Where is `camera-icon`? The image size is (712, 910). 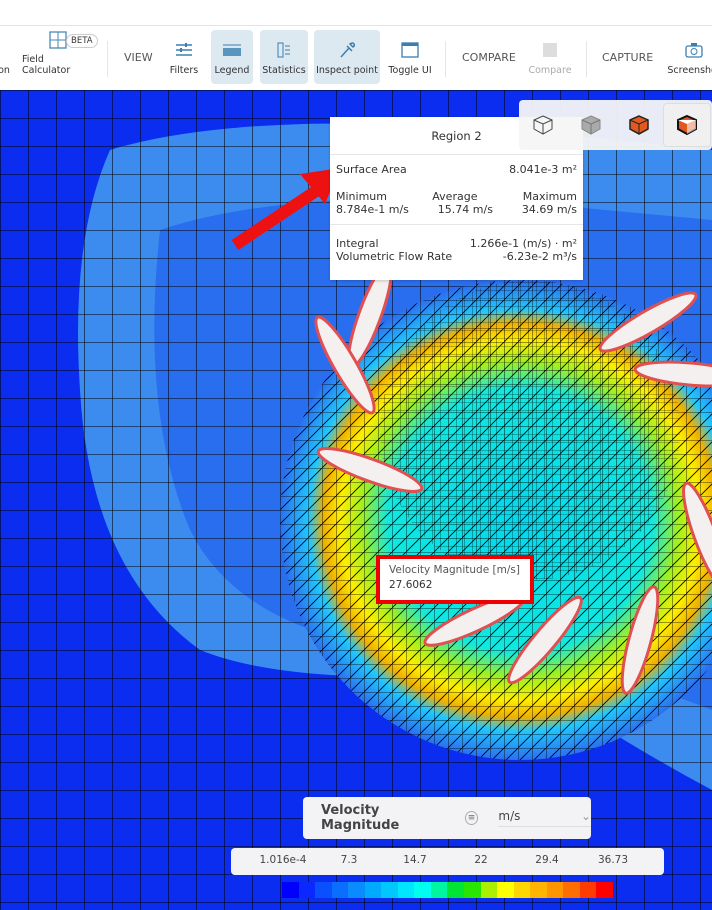 camera-icon is located at coordinates (694, 50).